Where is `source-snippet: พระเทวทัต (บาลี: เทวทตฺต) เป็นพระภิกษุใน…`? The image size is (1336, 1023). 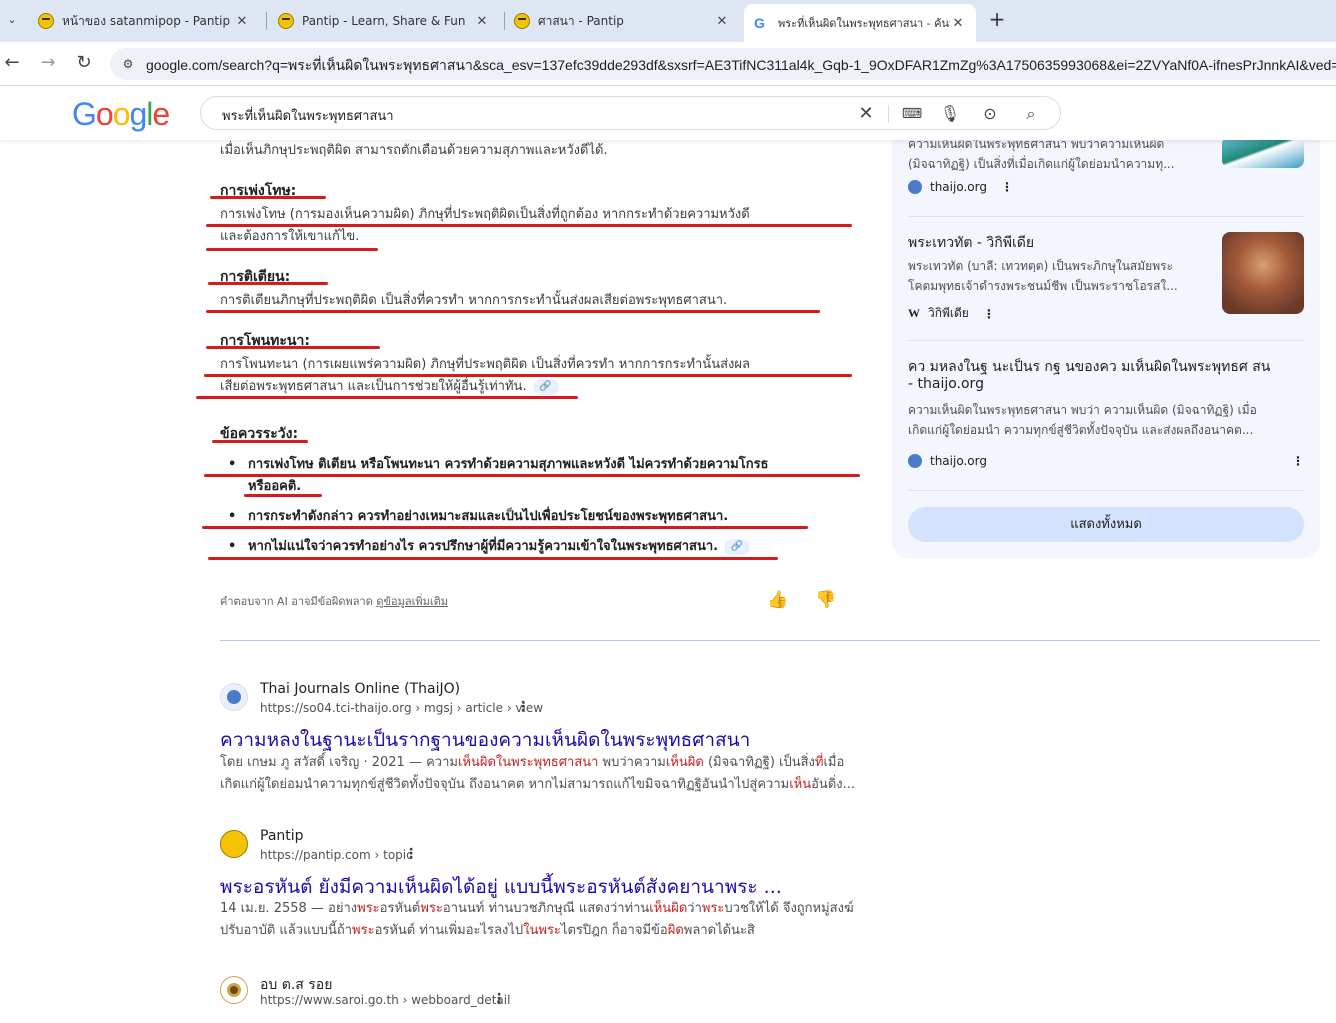
source-snippet: พระเทวทัต (บาลี: เทวทตฺต) เป็นพระภิกษุใน… is located at coordinates (1058, 276).